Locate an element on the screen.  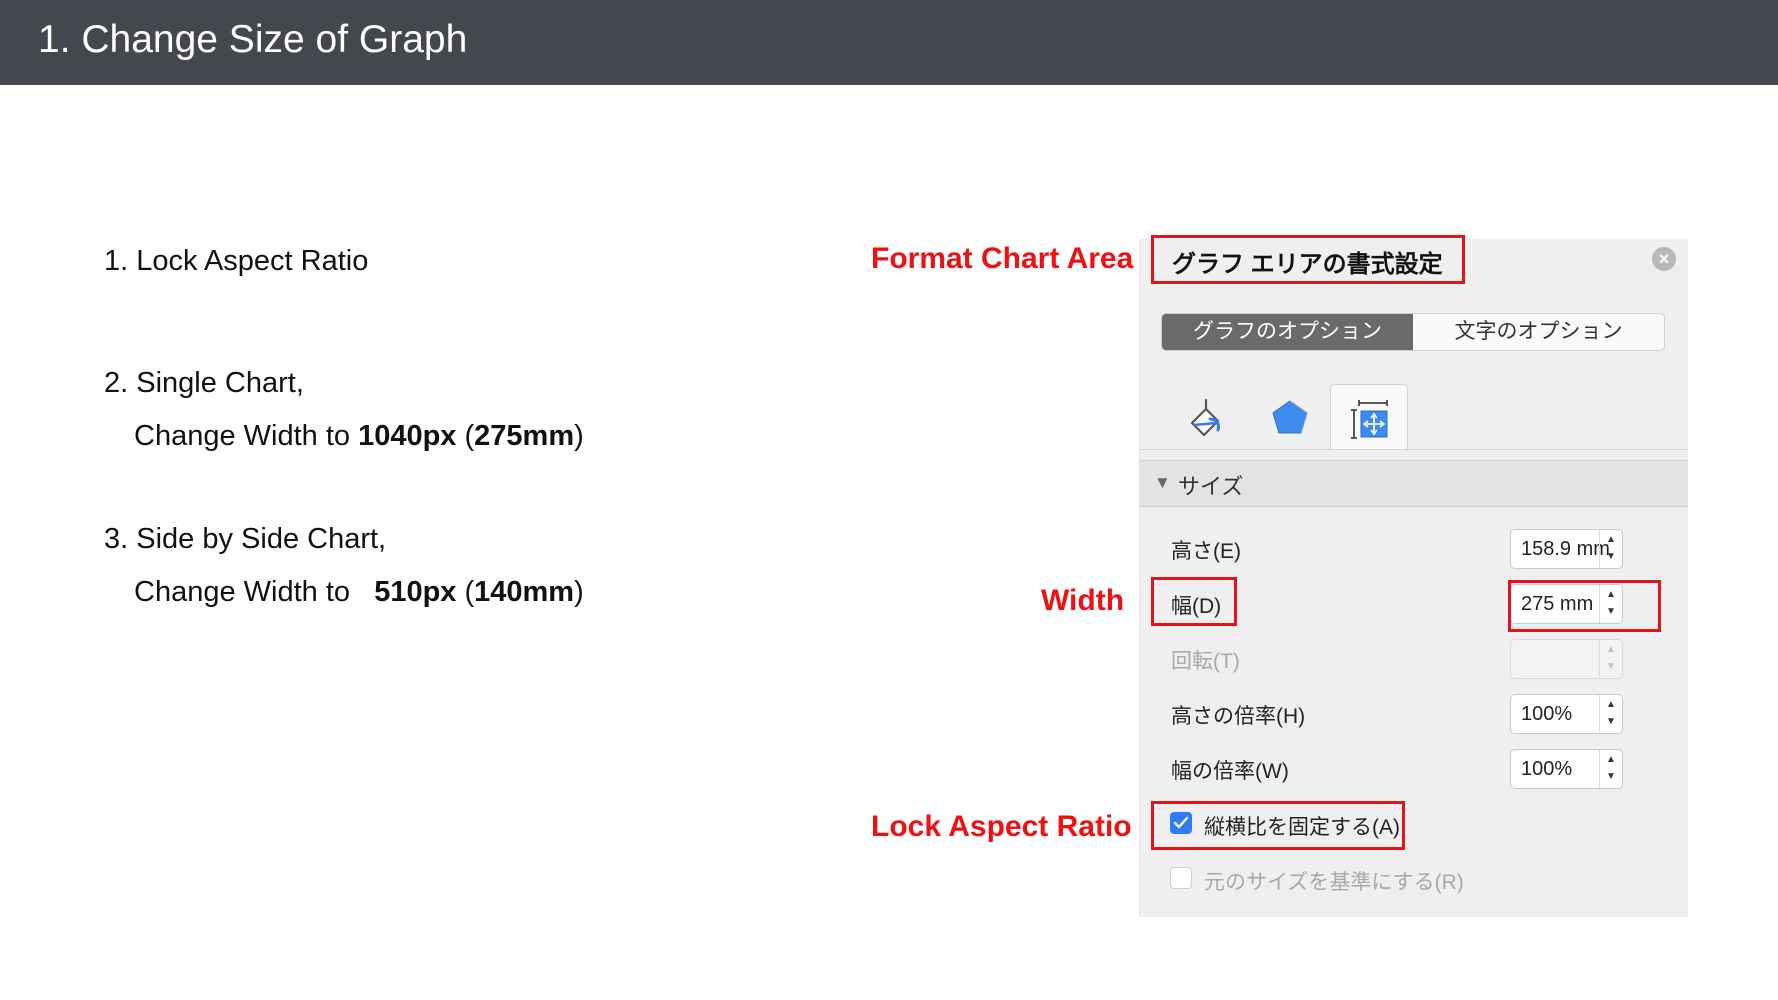
highlight-lock-aspect is located at coordinates (1278, 825).